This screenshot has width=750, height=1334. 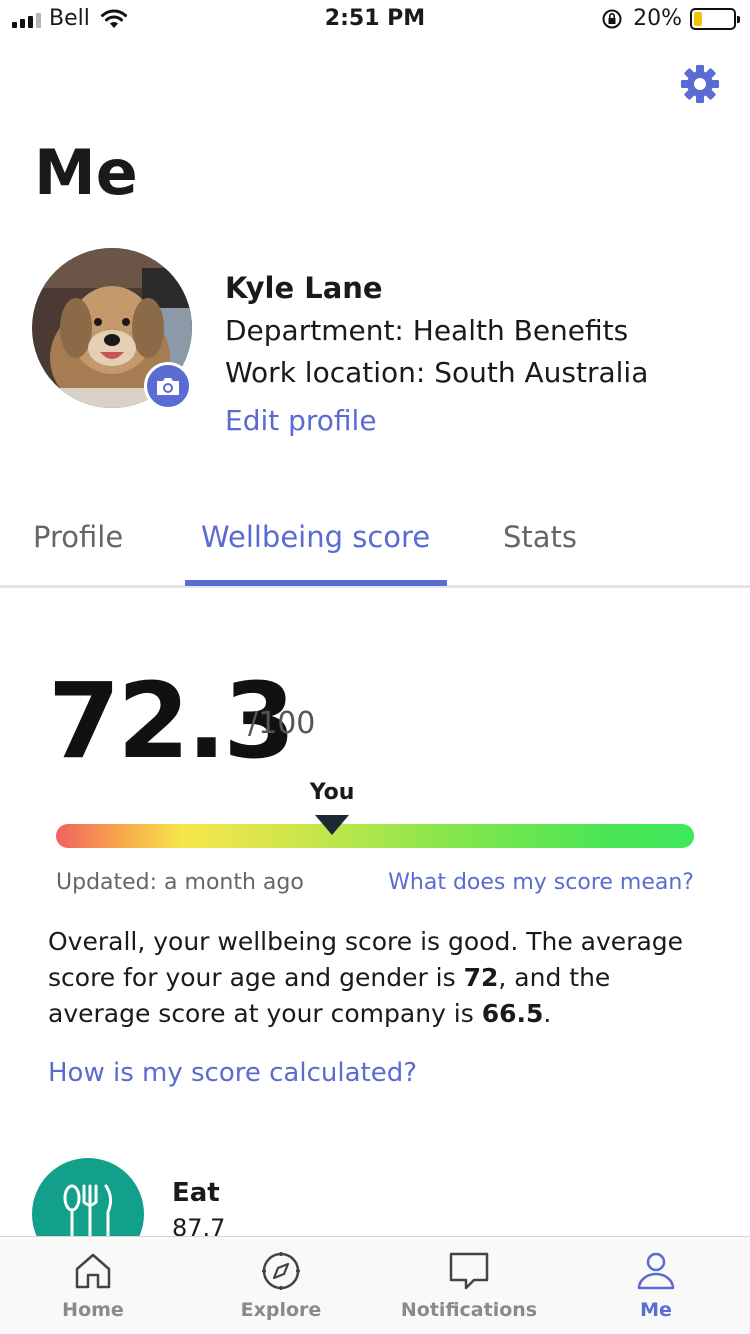 I want to click on summary-text-3: ., so click(x=547, y=1013).